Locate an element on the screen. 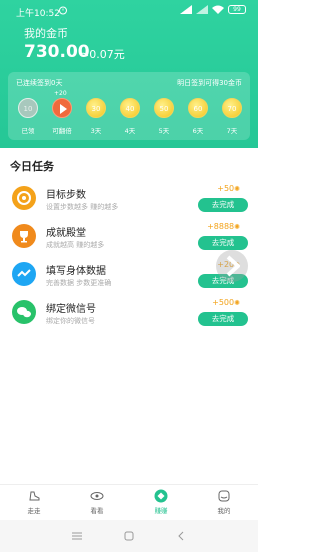  task-item-body-data: 填写身体数据 完善数据 步数更准确 +20✺ 去完成 is located at coordinates (130, 277).